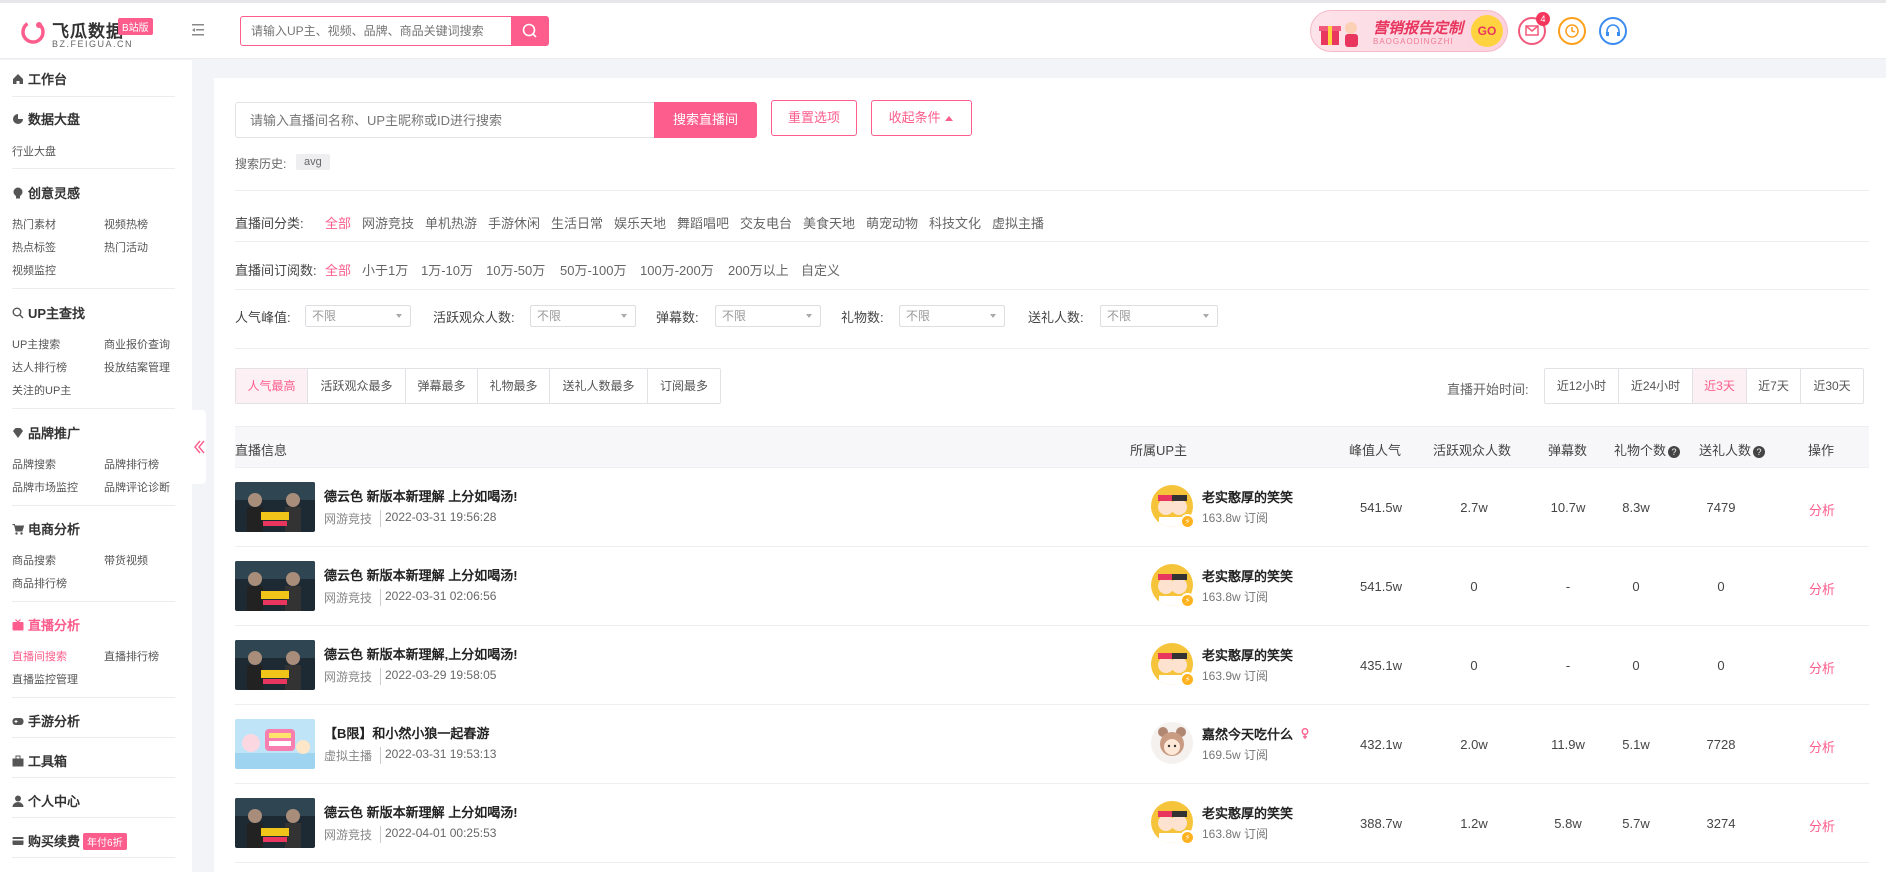 This screenshot has height=872, width=1886. I want to click on subs-option: 小于1万, so click(385, 269).